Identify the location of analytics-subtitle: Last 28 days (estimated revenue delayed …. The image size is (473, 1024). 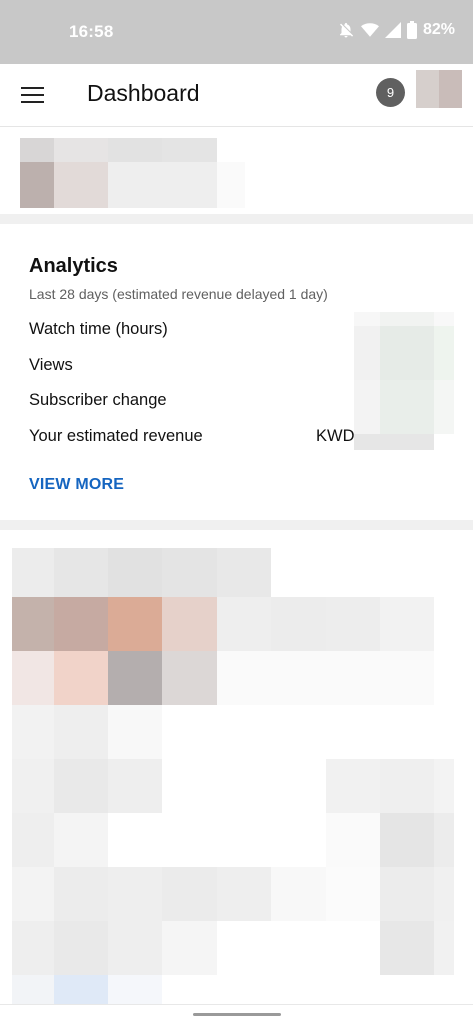
(178, 294).